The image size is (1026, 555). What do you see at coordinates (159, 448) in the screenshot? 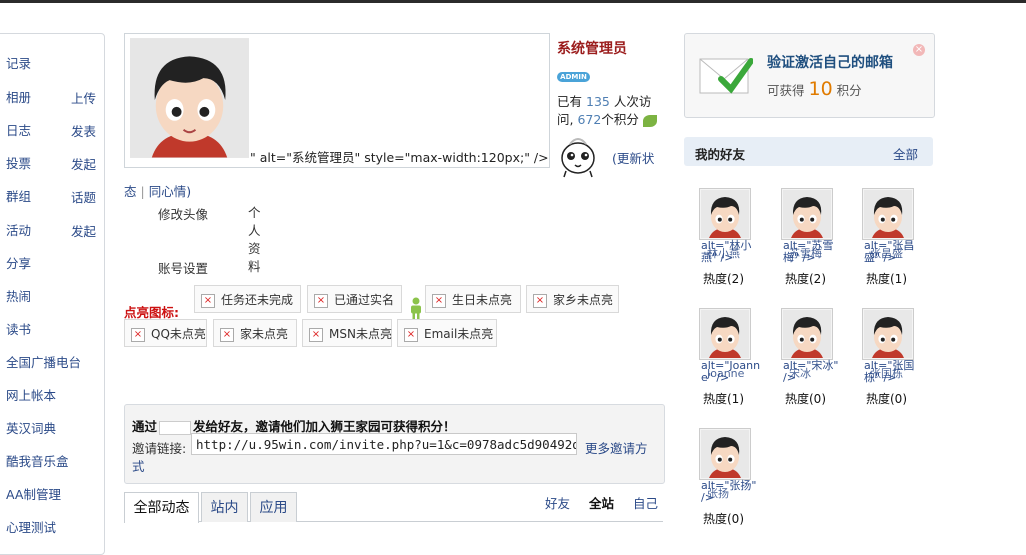
I see `invite-link-label: 邀请链接:` at bounding box center [159, 448].